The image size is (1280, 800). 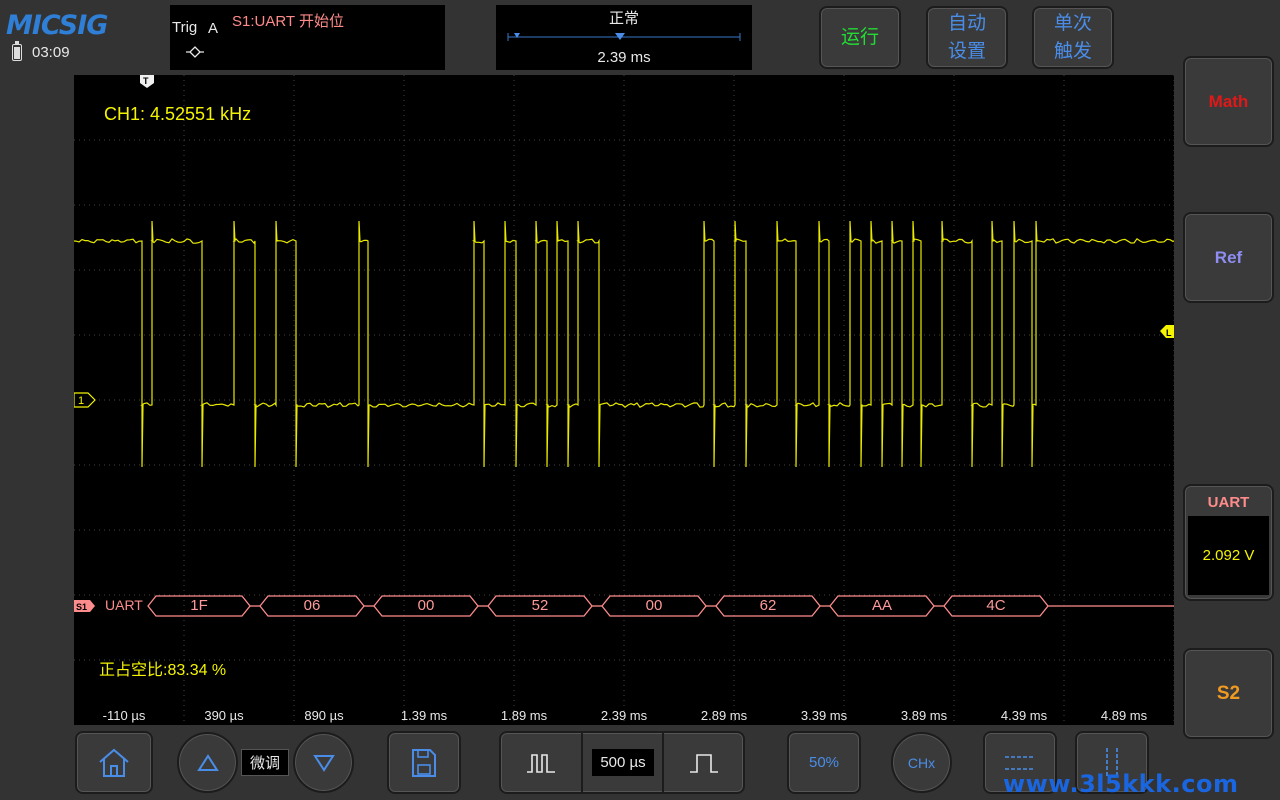 I want to click on trigger-source: A, so click(x=213, y=28).